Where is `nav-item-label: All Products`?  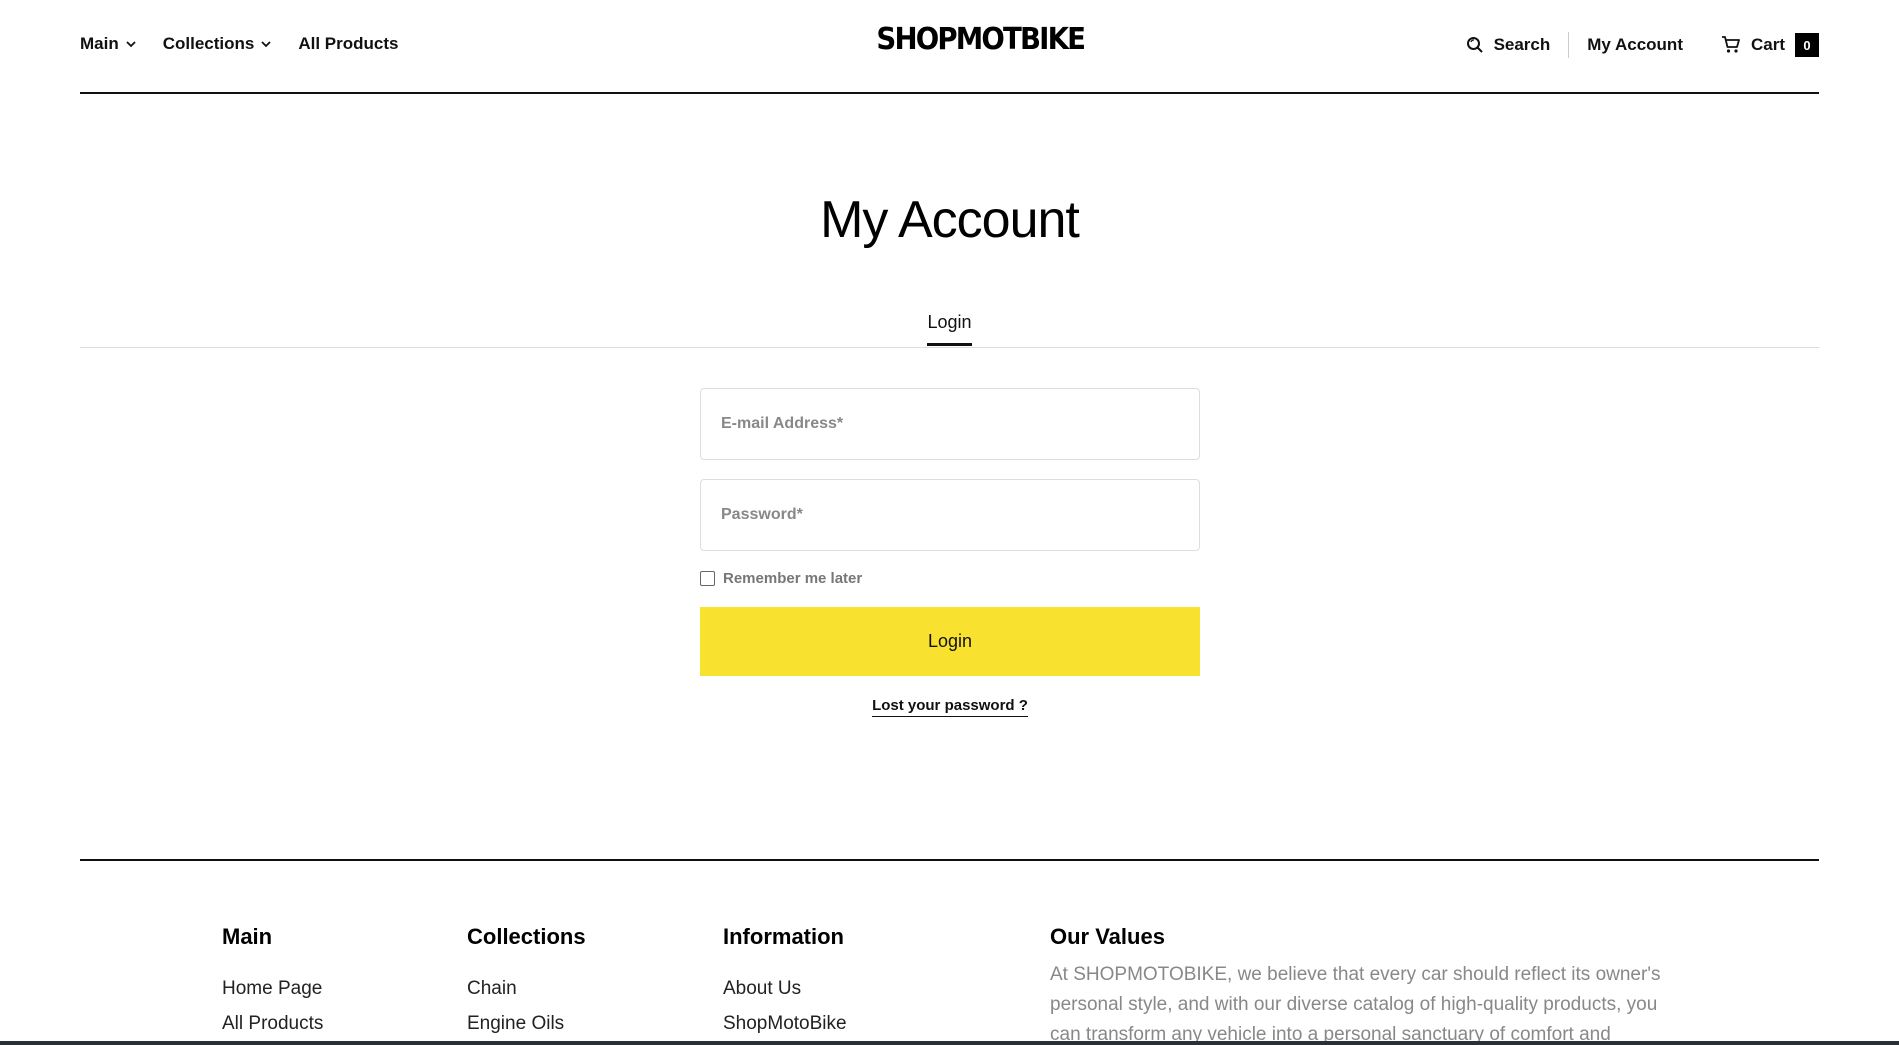 nav-item-label: All Products is located at coordinates (348, 43).